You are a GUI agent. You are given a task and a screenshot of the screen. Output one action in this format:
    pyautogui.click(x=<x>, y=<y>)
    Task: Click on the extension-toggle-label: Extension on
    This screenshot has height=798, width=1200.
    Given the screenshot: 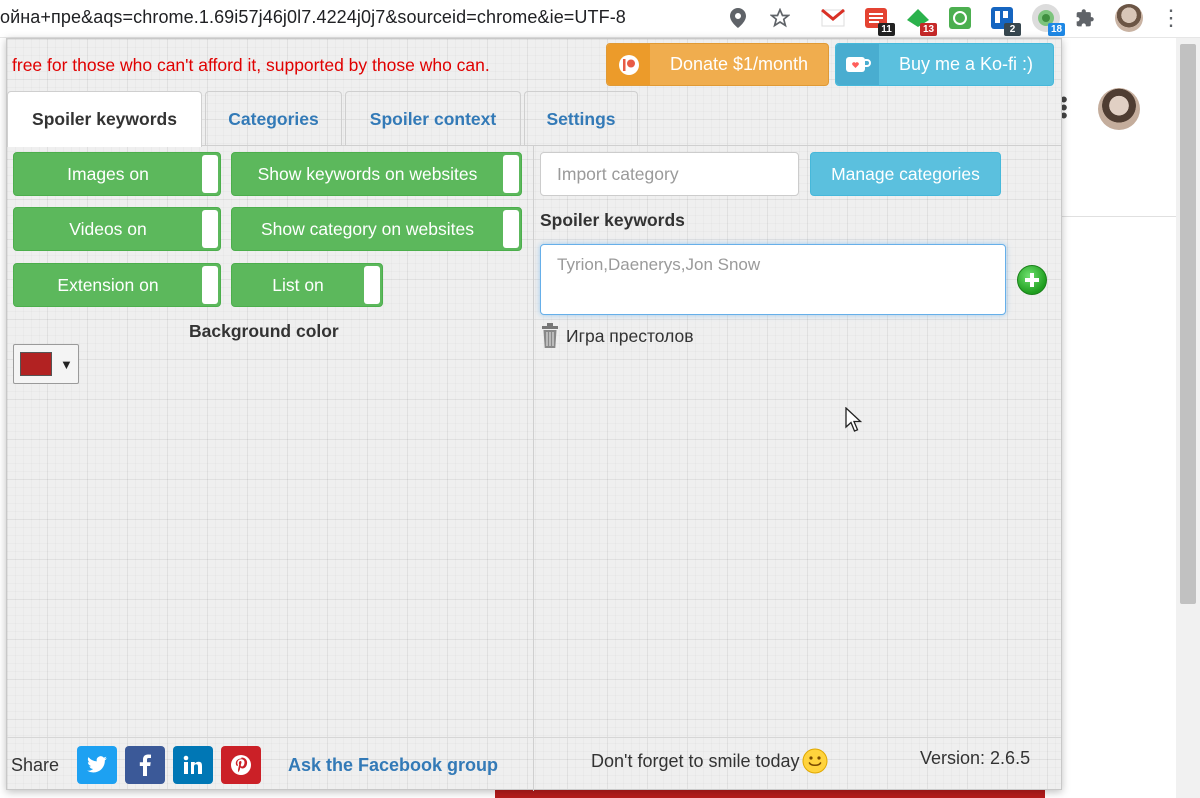 What is the action you would take?
    pyautogui.click(x=108, y=284)
    